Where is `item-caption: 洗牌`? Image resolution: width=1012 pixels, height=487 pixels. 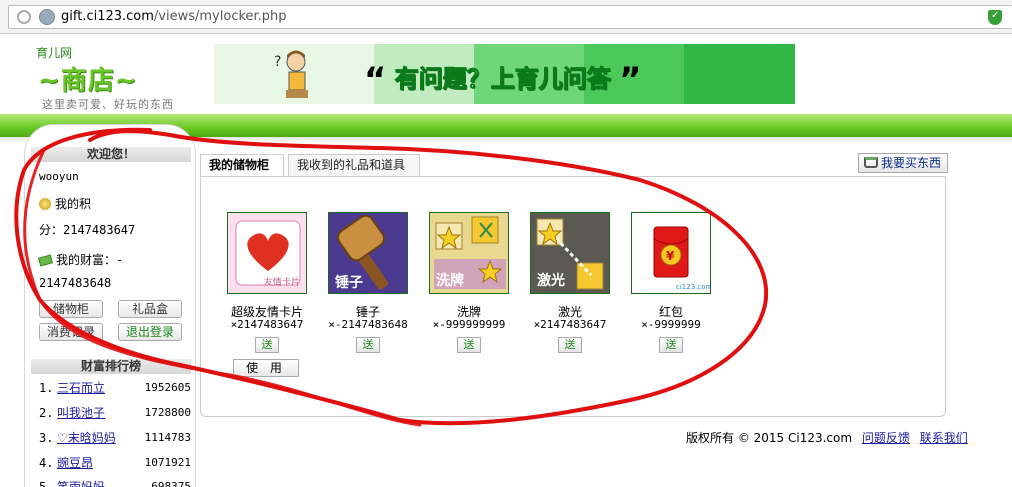
item-caption: 洗牌 is located at coordinates (450, 280).